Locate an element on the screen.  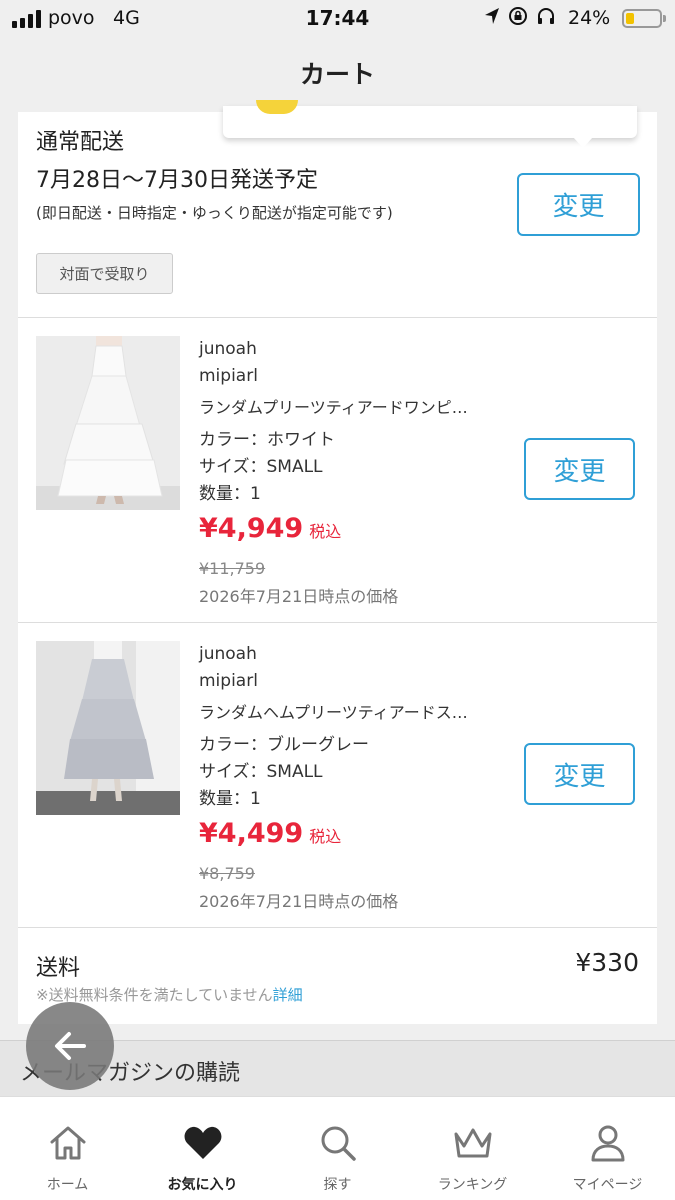
tab-home: ホーム is located at coordinates (67, 1148).